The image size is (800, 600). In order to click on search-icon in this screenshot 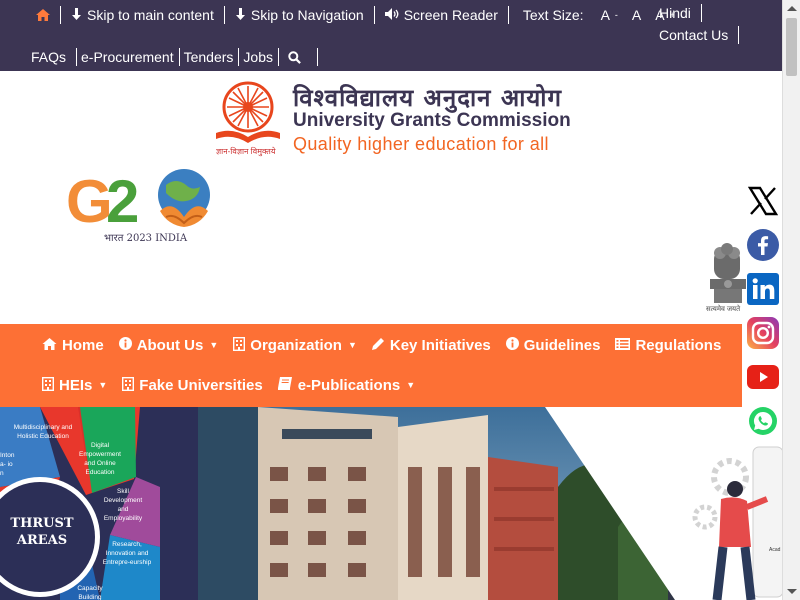, I will do `click(298, 57)`.